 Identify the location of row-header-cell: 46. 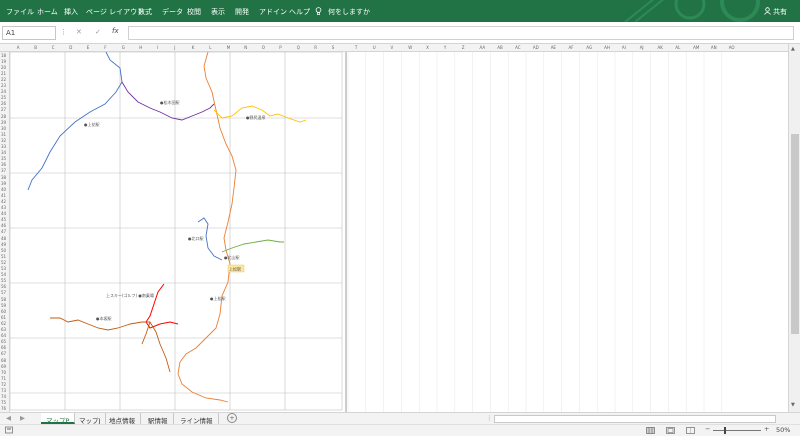
(3, 225).